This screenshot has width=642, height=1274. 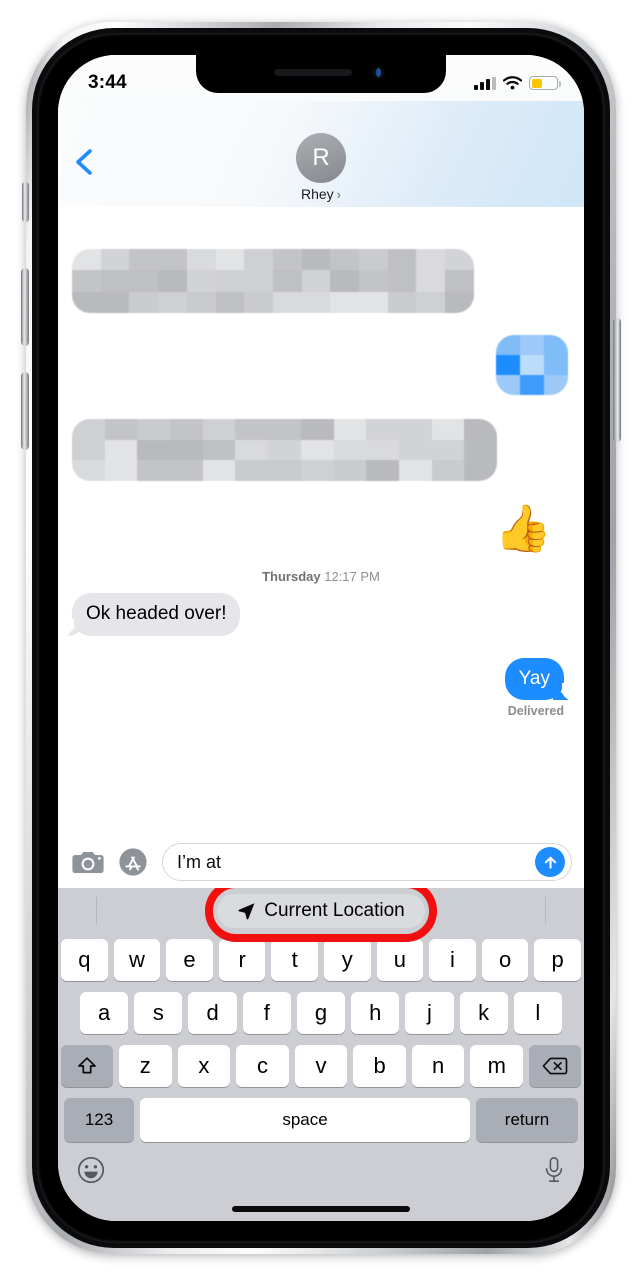 I want to click on send-button, so click(x=550, y=862).